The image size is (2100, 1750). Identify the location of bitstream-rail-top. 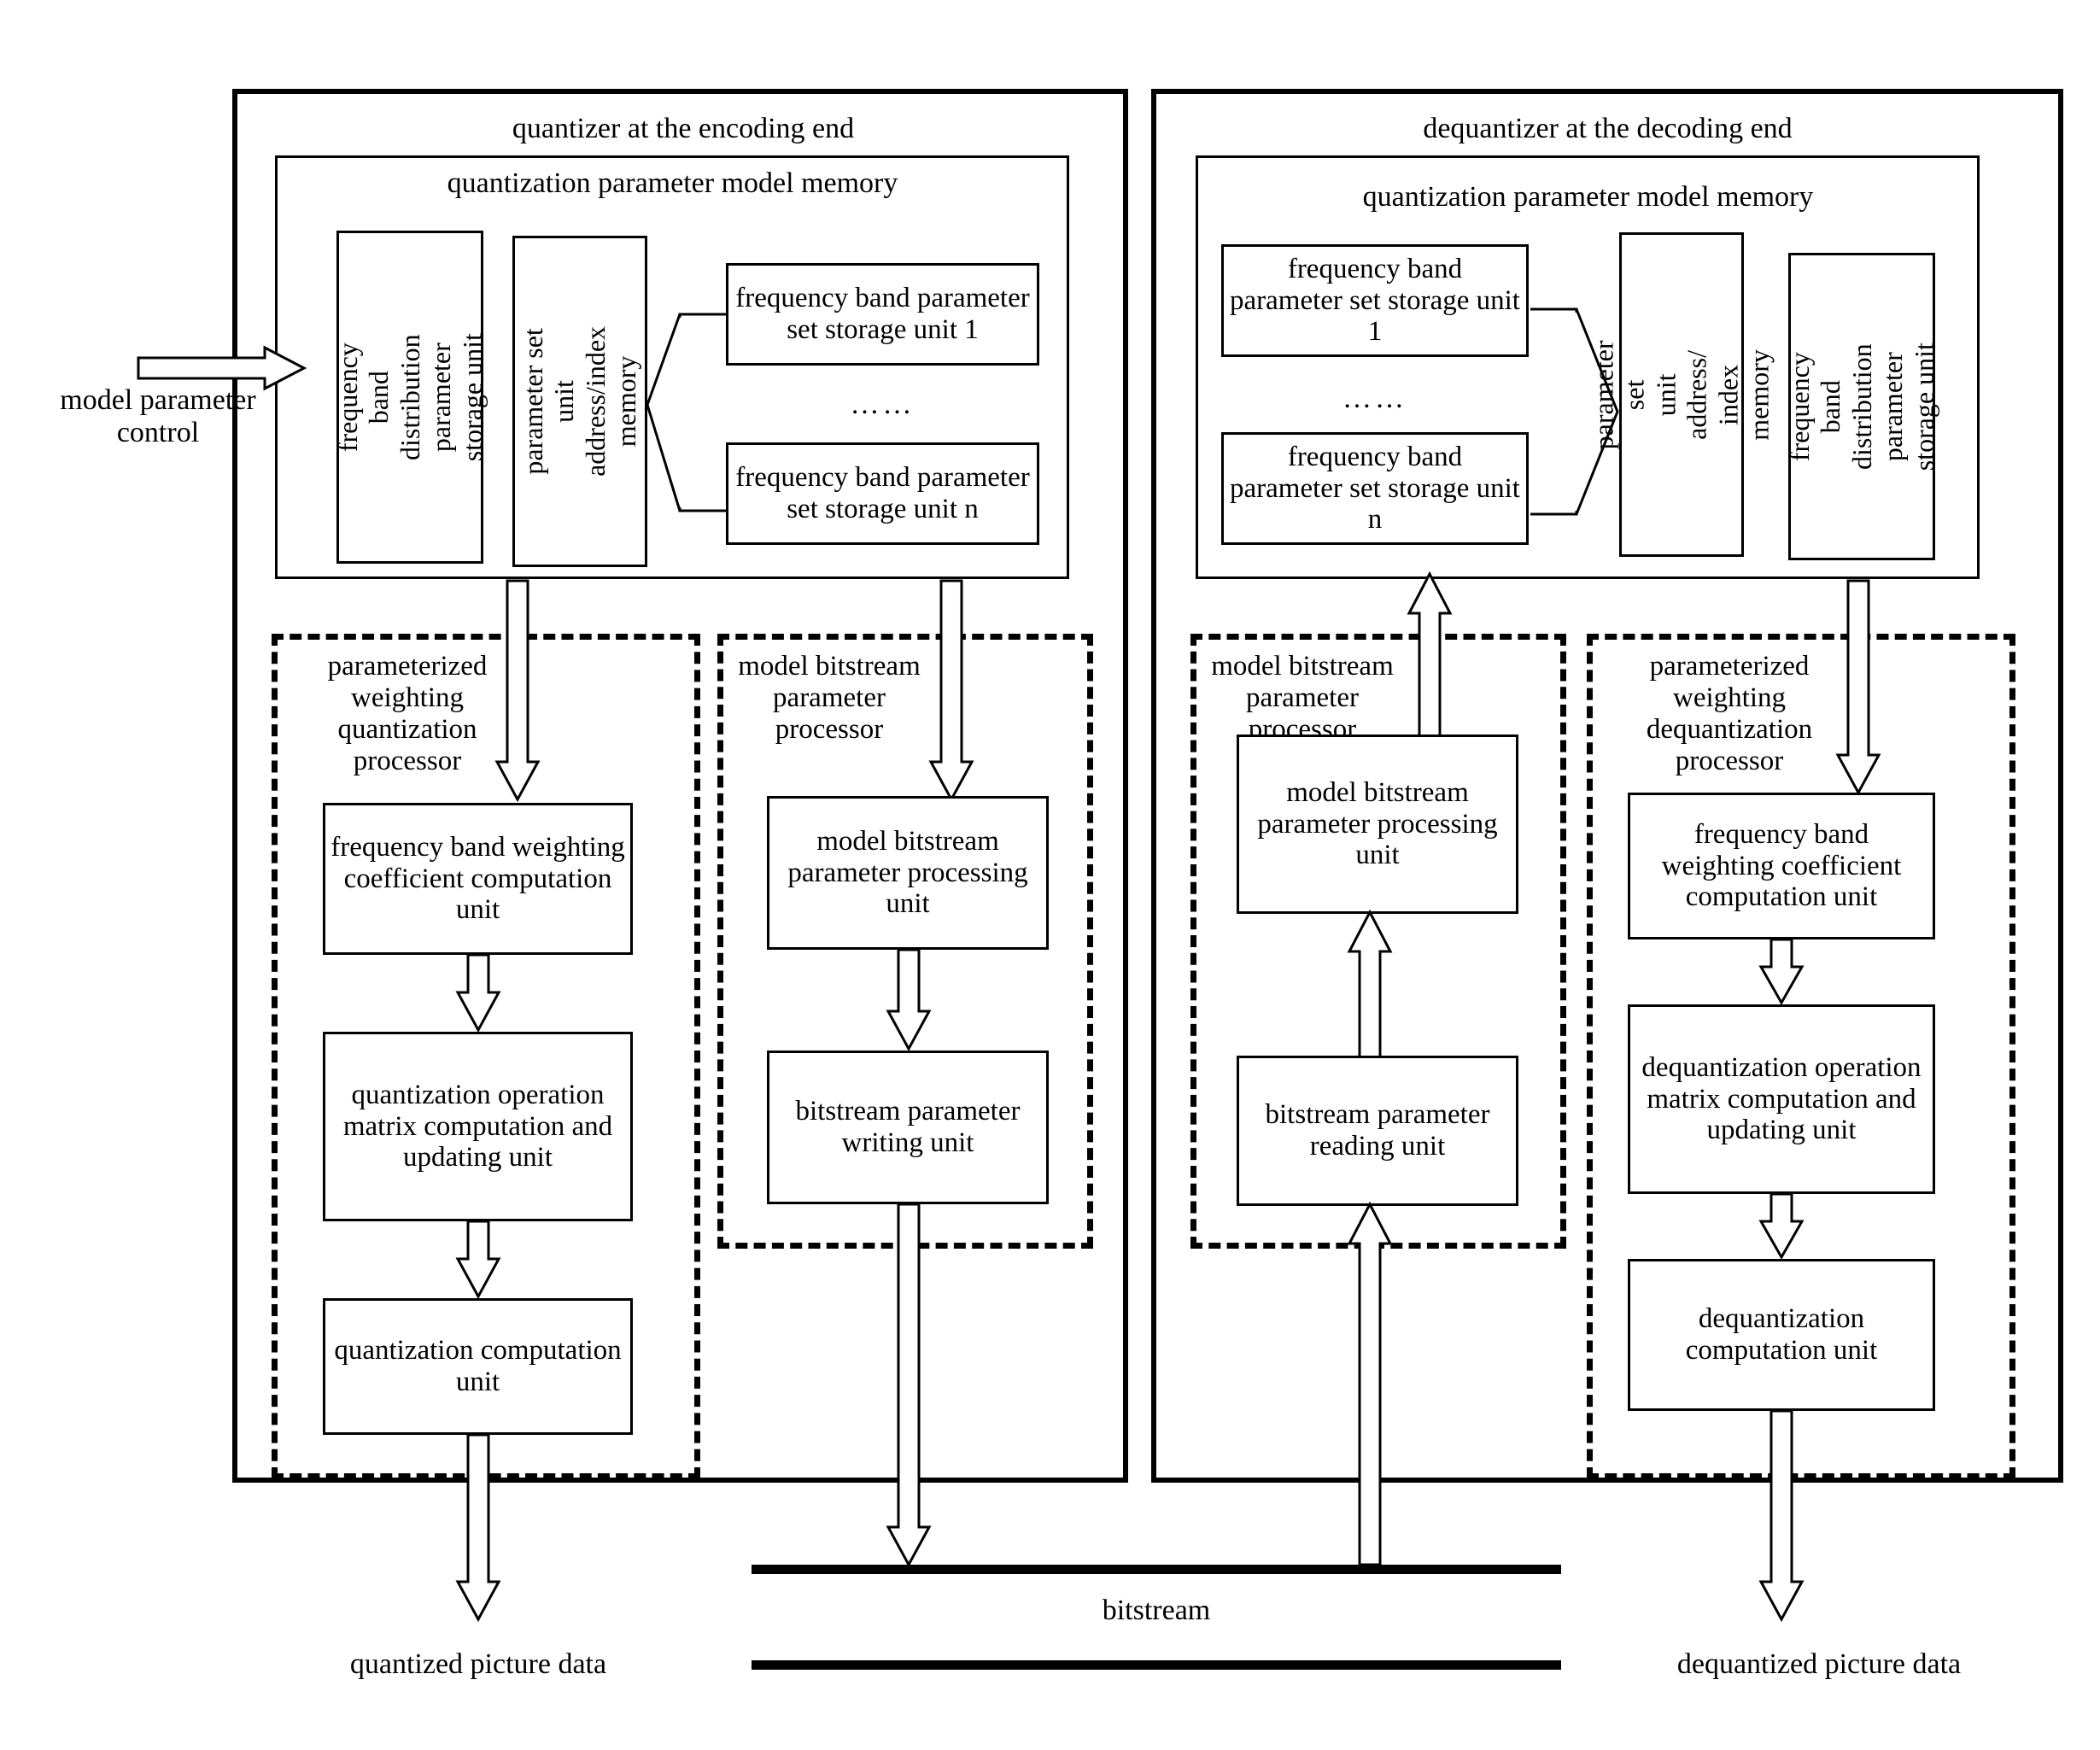
(1157, 1569).